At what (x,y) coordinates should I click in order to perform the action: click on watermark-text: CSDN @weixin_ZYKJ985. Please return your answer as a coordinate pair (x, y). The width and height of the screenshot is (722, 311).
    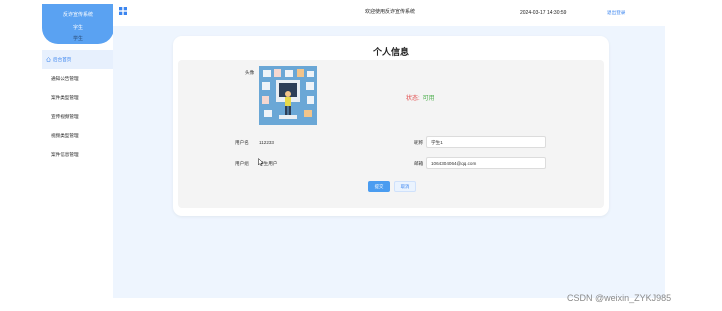
    Looking at the image, I should click on (619, 298).